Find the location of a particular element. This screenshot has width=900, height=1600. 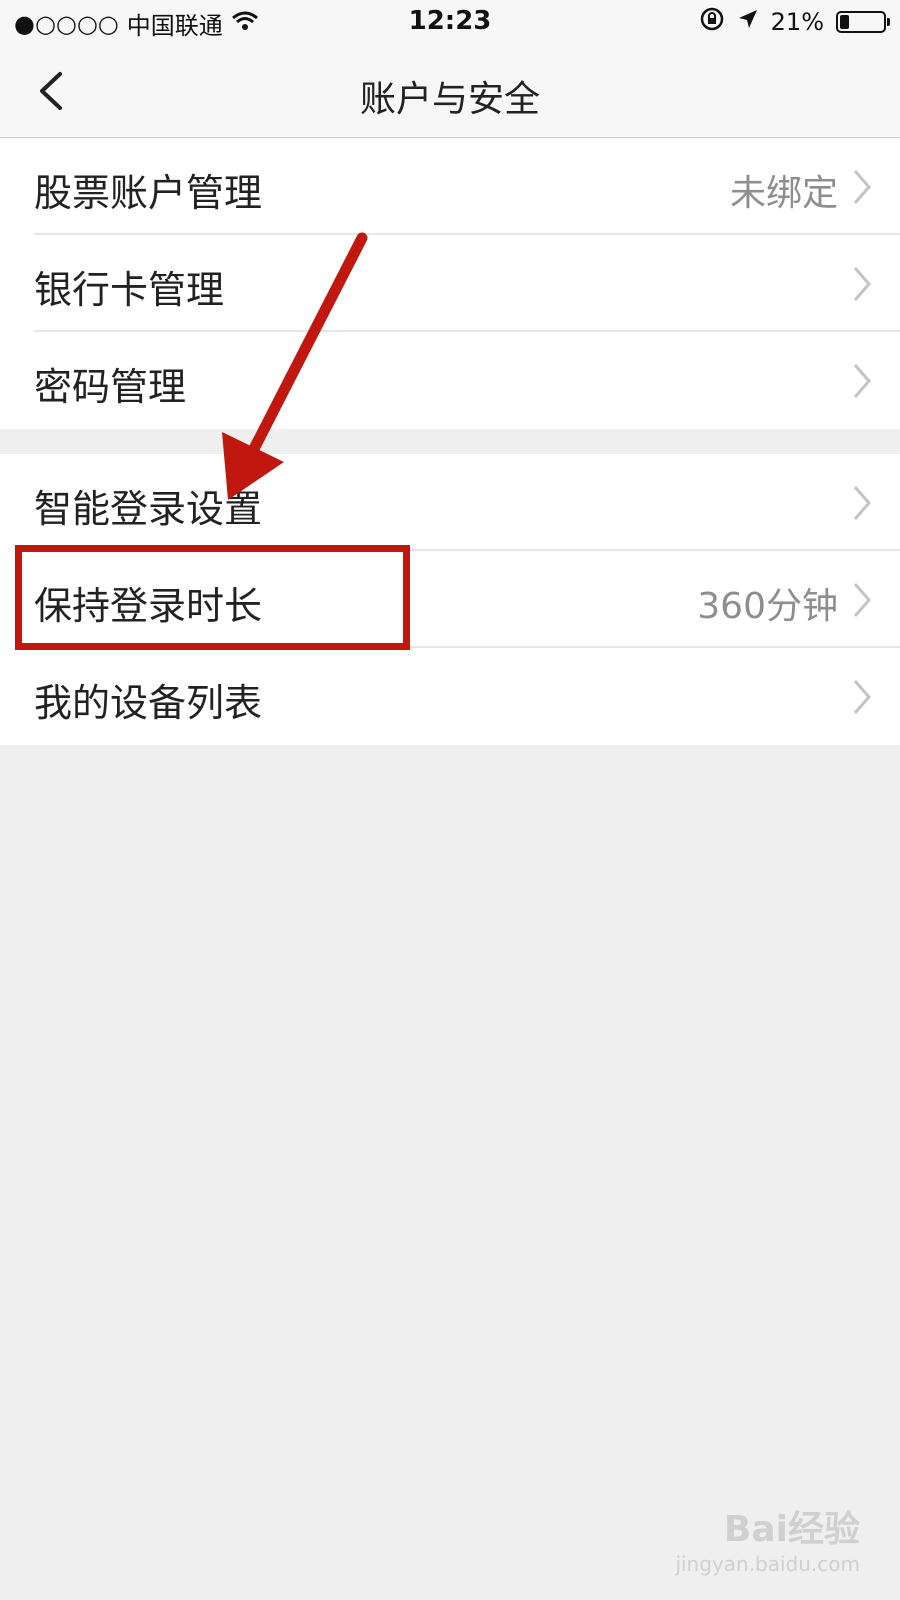

annotation-highlight-box is located at coordinates (212, 597).